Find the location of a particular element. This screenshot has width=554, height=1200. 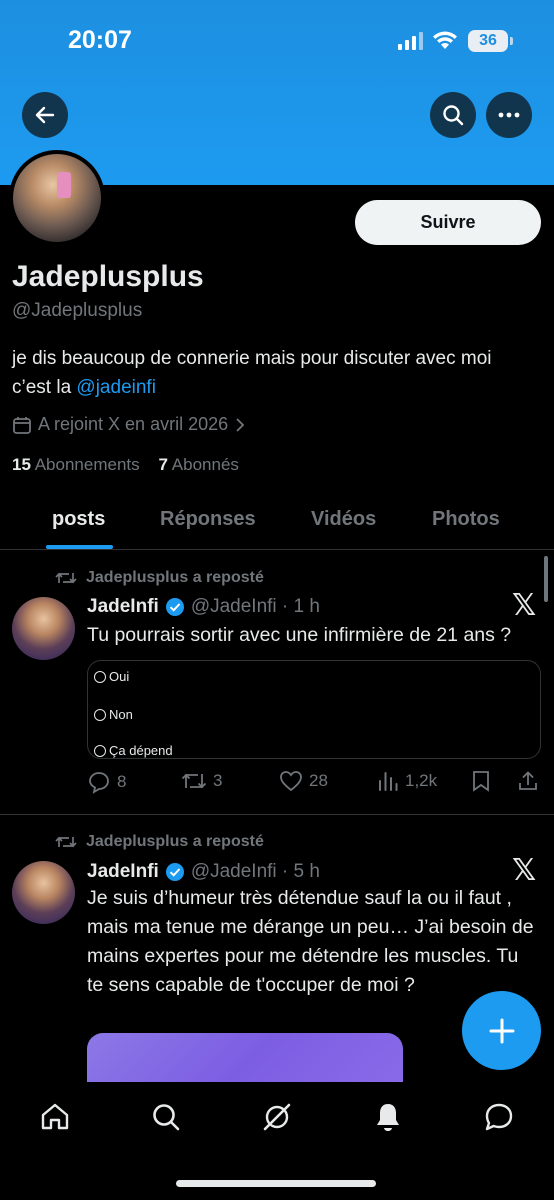

followers-link: 7 Abonnés is located at coordinates (199, 464).